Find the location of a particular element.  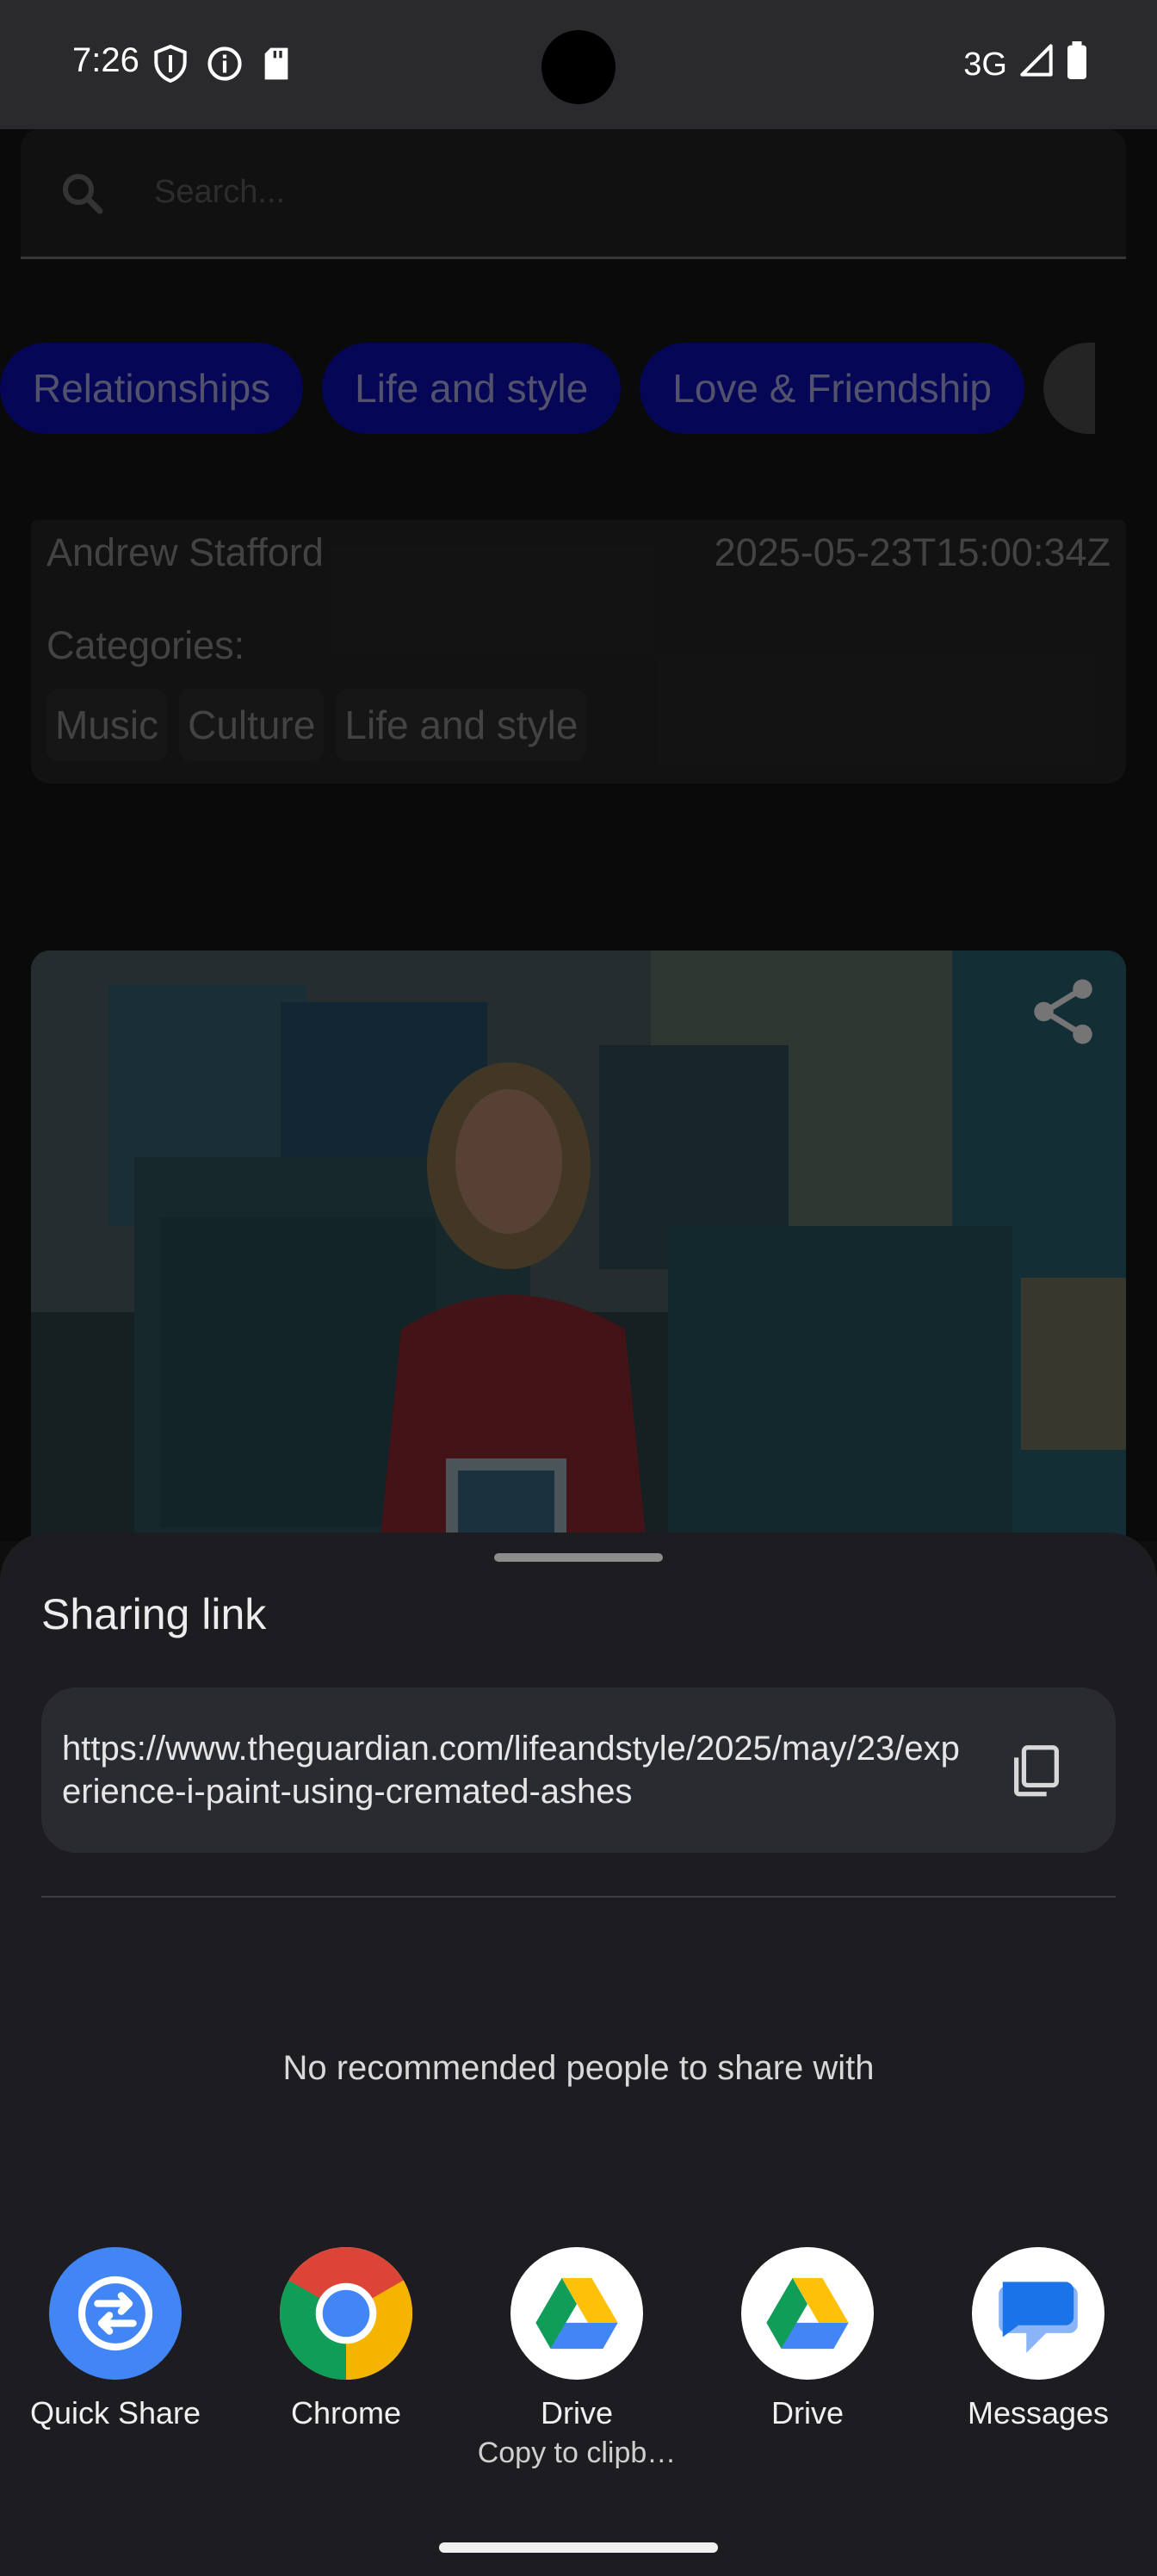

share-target-messages: Messages is located at coordinates (1038, 2339).